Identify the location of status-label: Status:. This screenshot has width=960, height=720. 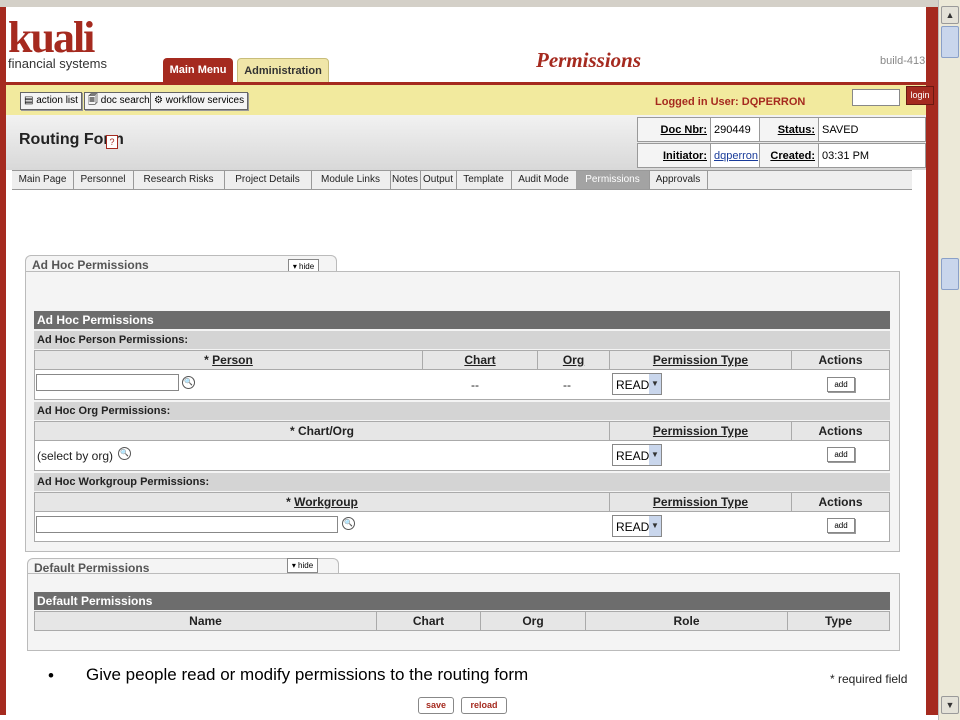
(789, 129).